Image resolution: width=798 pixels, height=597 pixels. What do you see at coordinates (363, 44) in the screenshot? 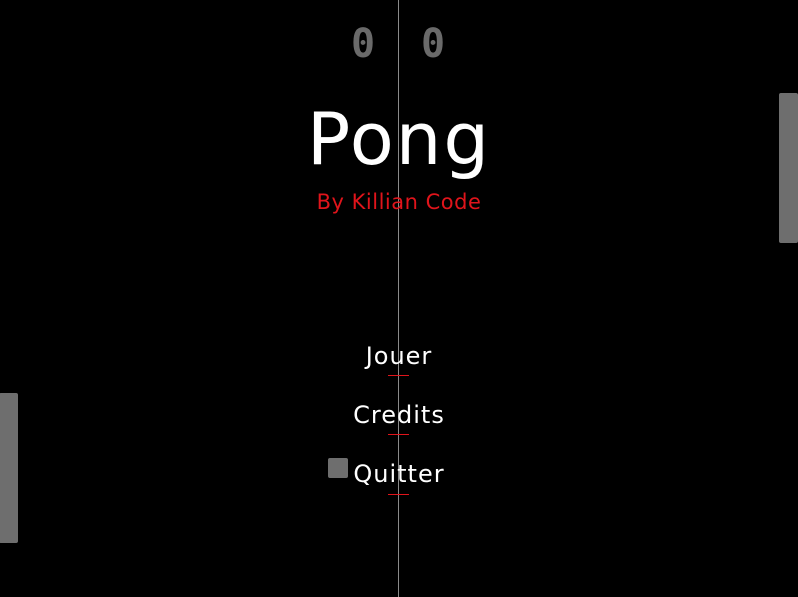
I see `player-left-score: 0` at bounding box center [363, 44].